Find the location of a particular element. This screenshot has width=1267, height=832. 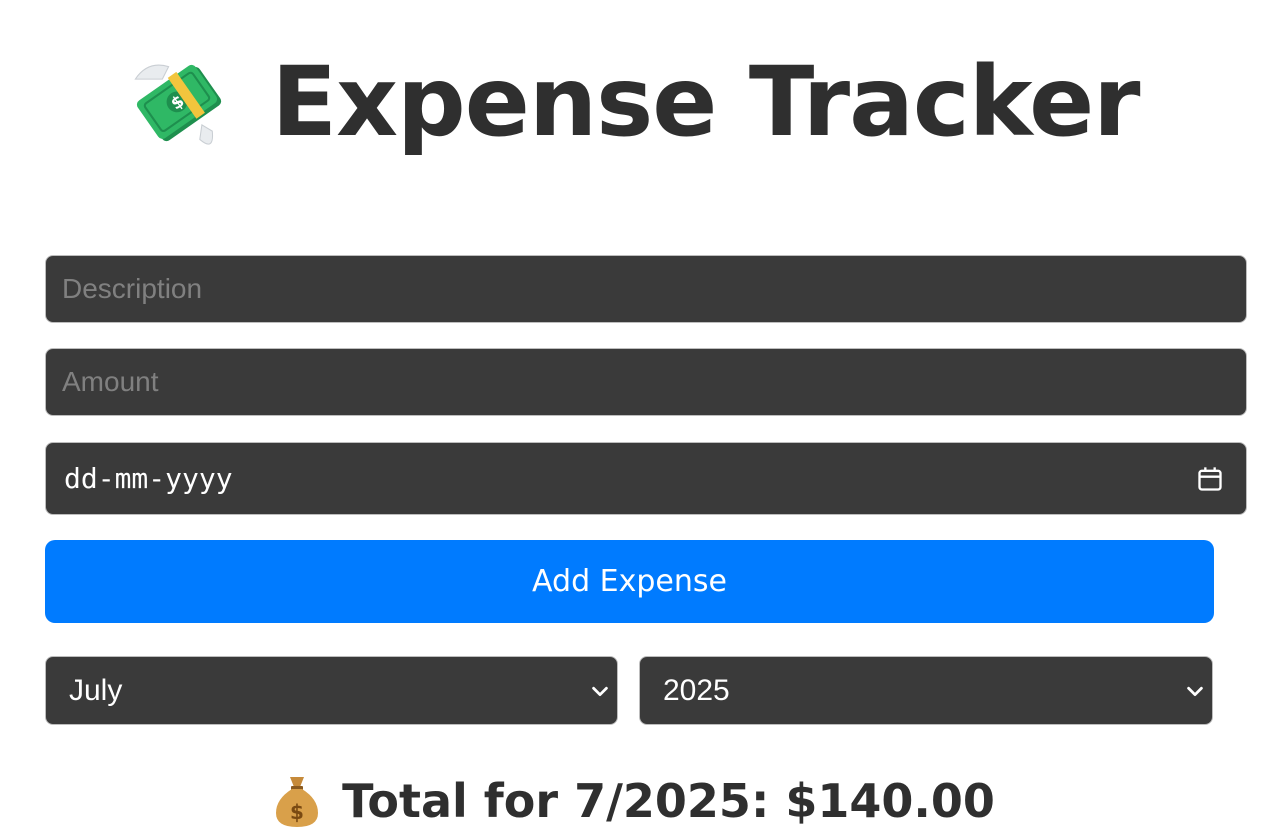

date-input: dd-mm-yyyy is located at coordinates (646, 478).